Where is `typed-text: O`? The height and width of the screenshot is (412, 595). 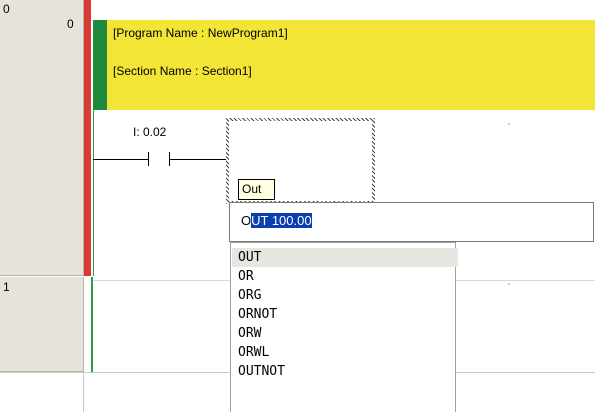 typed-text: O is located at coordinates (246, 220).